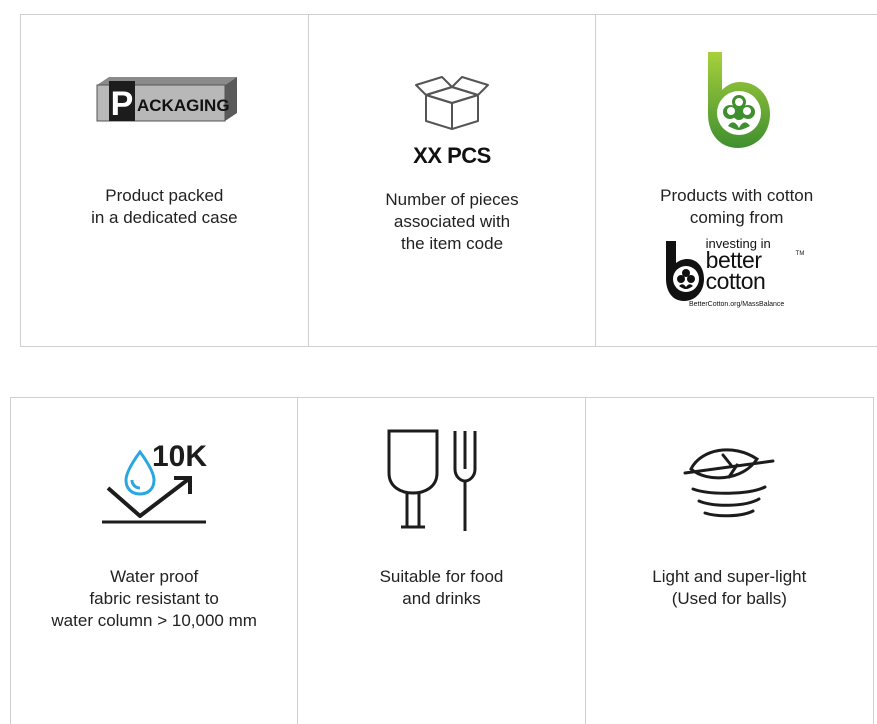 This screenshot has height=724, width=877. I want to click on svg-text: ACKAGING, so click(183, 105).